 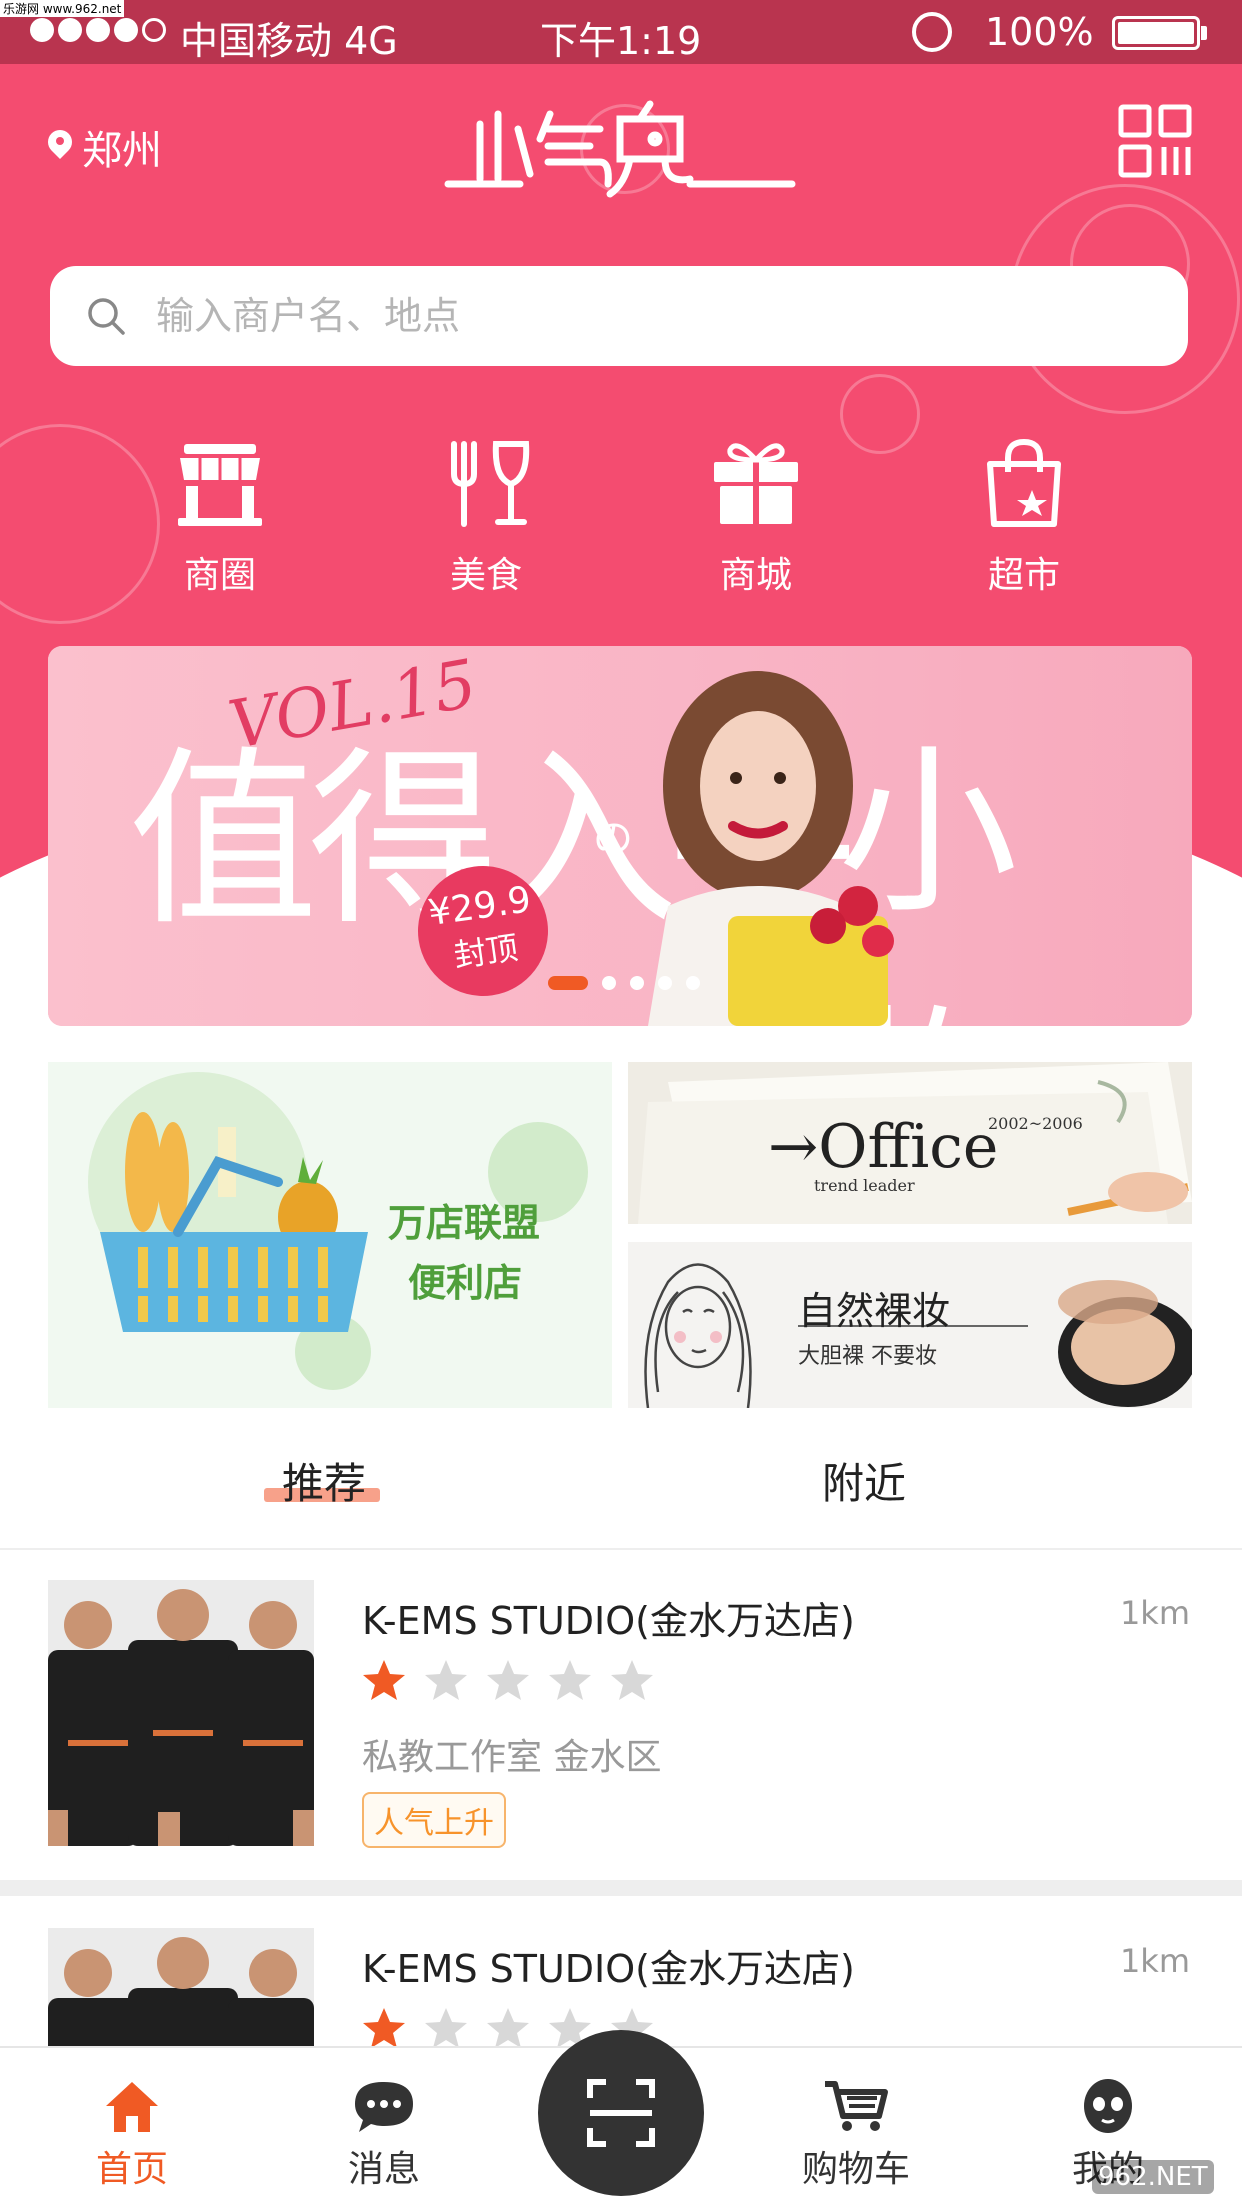 What do you see at coordinates (624, 983) in the screenshot?
I see `banner-pagination` at bounding box center [624, 983].